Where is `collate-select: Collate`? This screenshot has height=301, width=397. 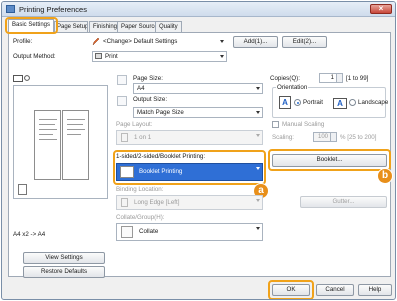
collate-select: Collate is located at coordinates (189, 232).